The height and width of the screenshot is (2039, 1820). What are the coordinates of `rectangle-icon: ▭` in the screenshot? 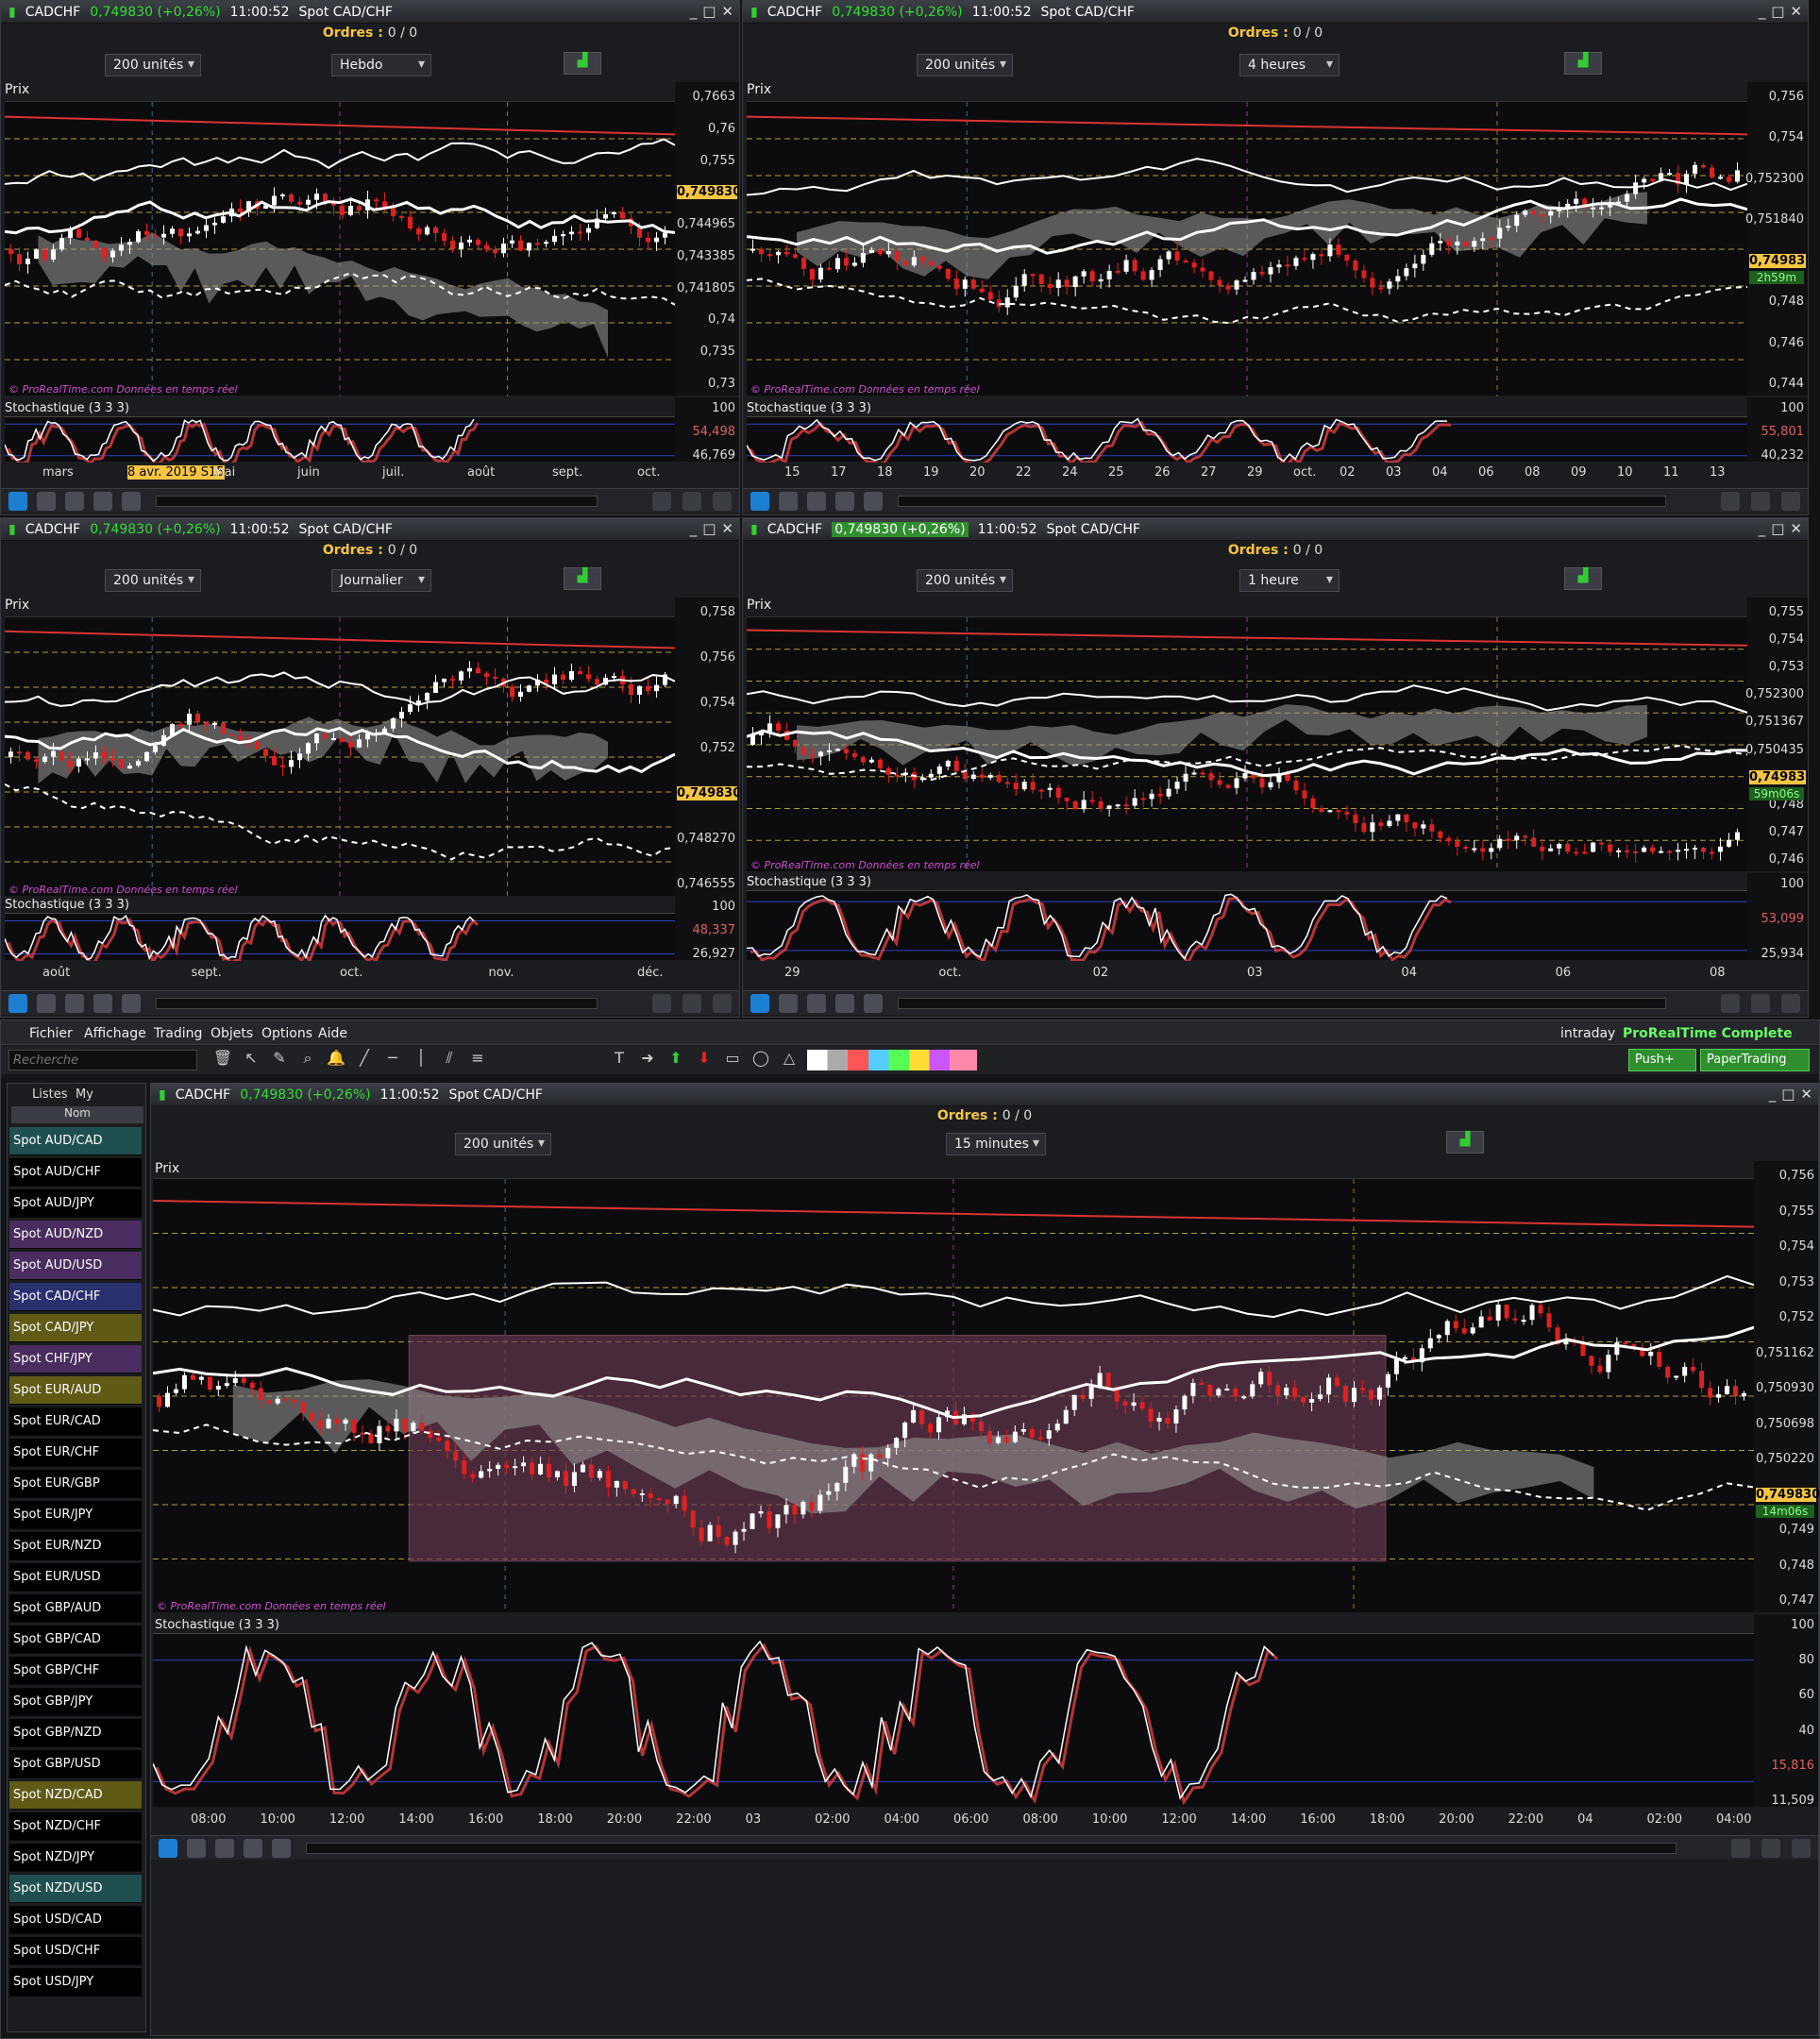 It's located at (732, 1059).